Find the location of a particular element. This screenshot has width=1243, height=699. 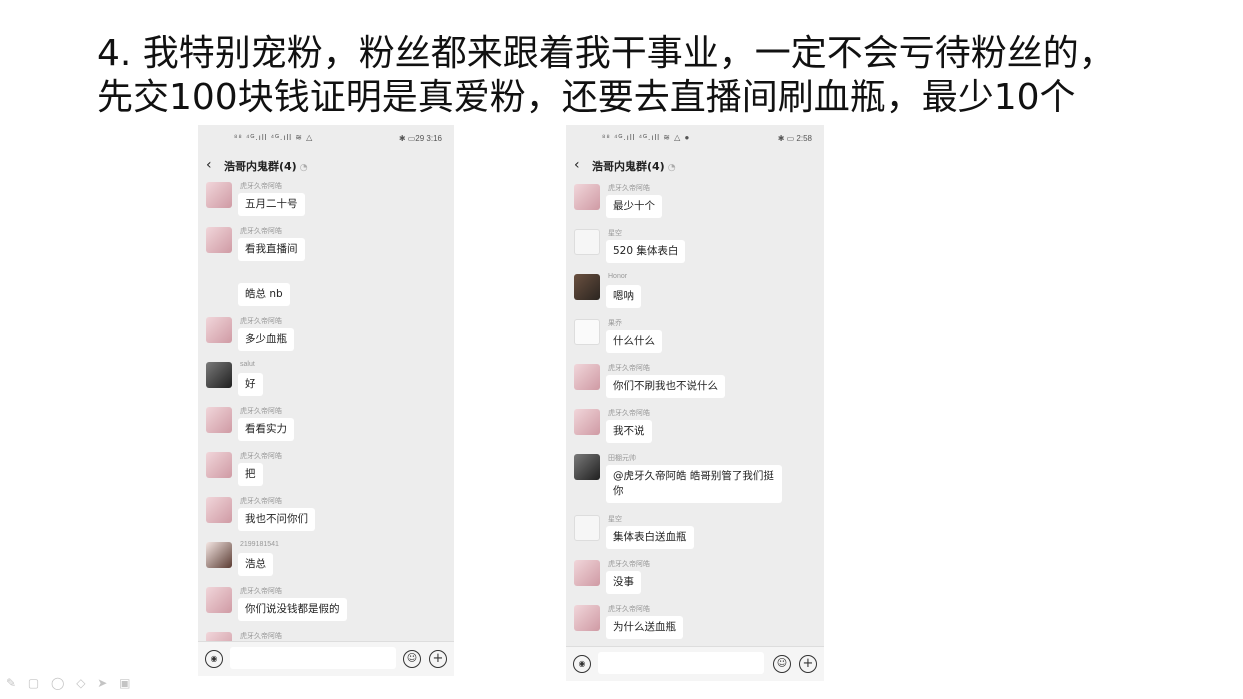

message-bubble: 五月二十号 is located at coordinates (271, 204).